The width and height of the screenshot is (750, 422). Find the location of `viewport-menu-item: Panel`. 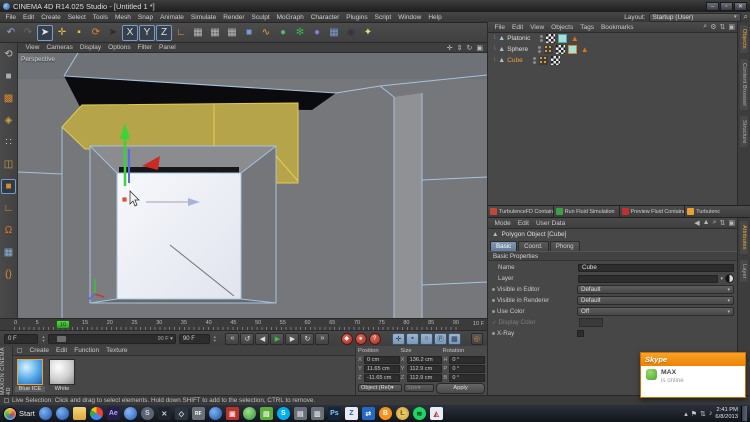

viewport-menu-item: Panel is located at coordinates (168, 47).